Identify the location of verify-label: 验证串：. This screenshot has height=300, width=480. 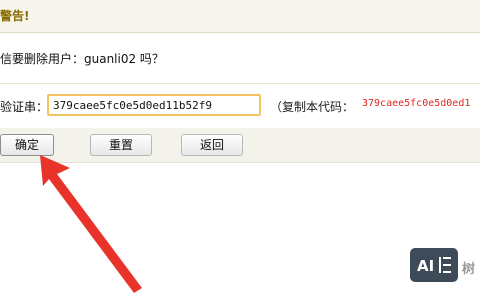
(24, 107).